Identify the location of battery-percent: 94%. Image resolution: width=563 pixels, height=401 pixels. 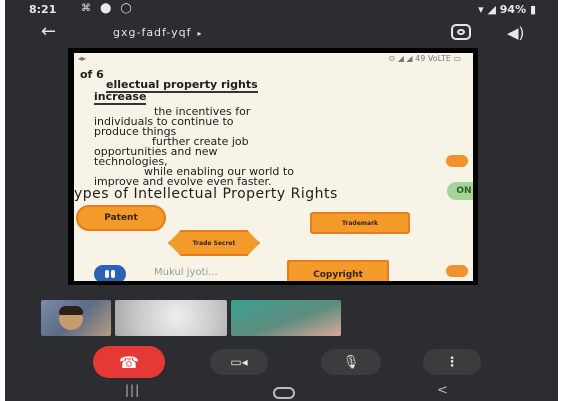
(513, 9).